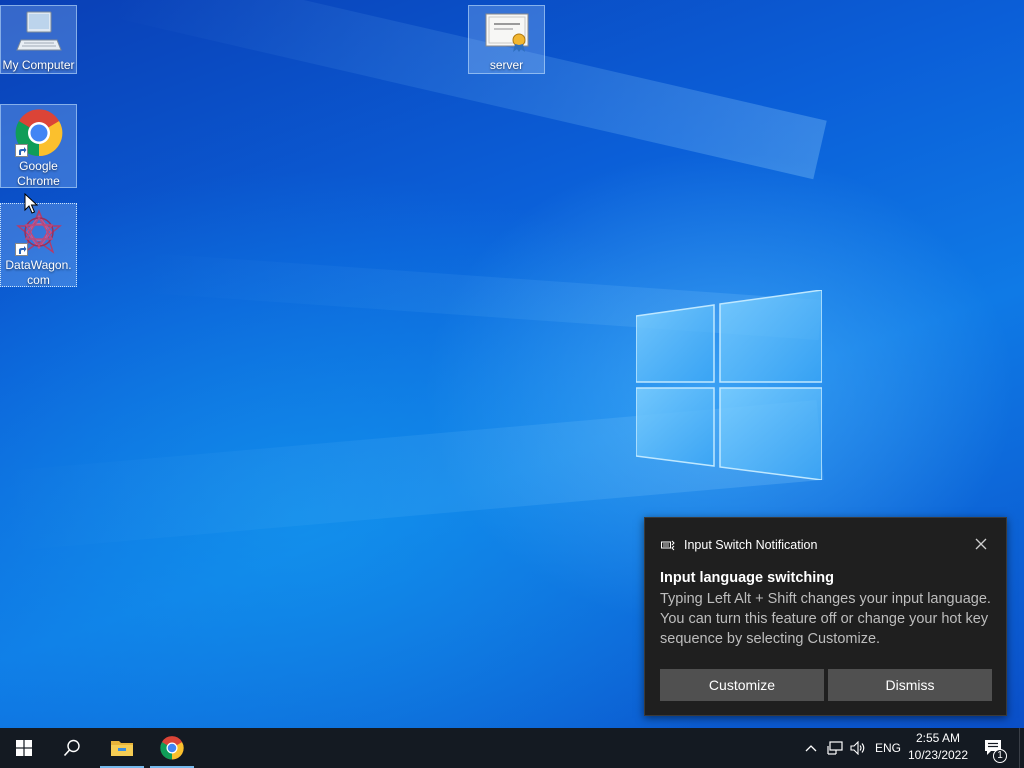  I want to click on close-icon, so click(981, 544).